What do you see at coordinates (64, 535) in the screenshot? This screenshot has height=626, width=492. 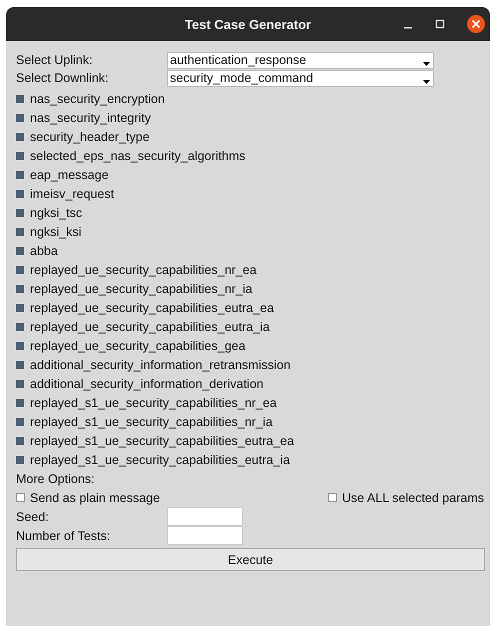 I see `tests-label: Number of Tests:` at bounding box center [64, 535].